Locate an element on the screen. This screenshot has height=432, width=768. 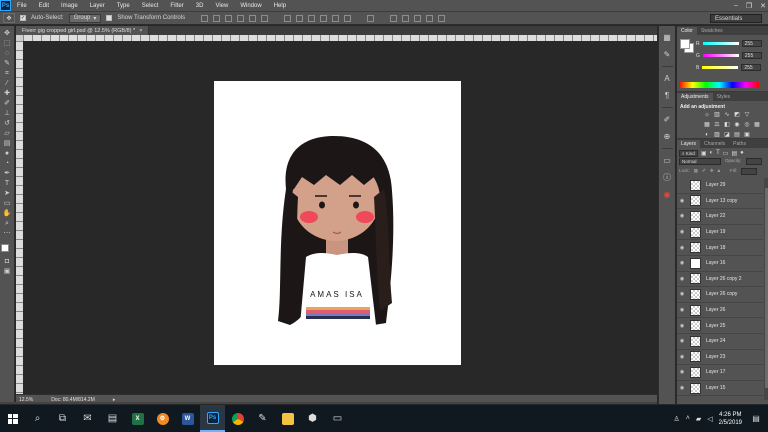
maps-icon: ⬢ is located at coordinates (312, 418).